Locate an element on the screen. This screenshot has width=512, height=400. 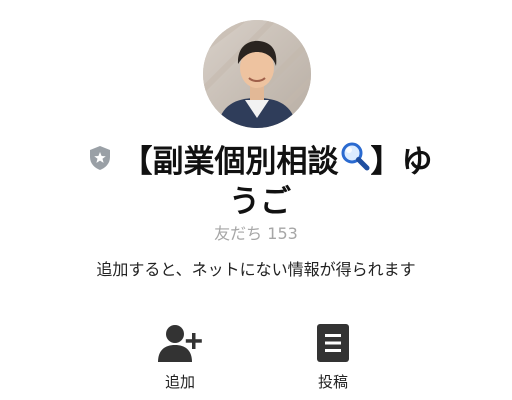
posts-button: 投稿 is located at coordinates (333, 357).